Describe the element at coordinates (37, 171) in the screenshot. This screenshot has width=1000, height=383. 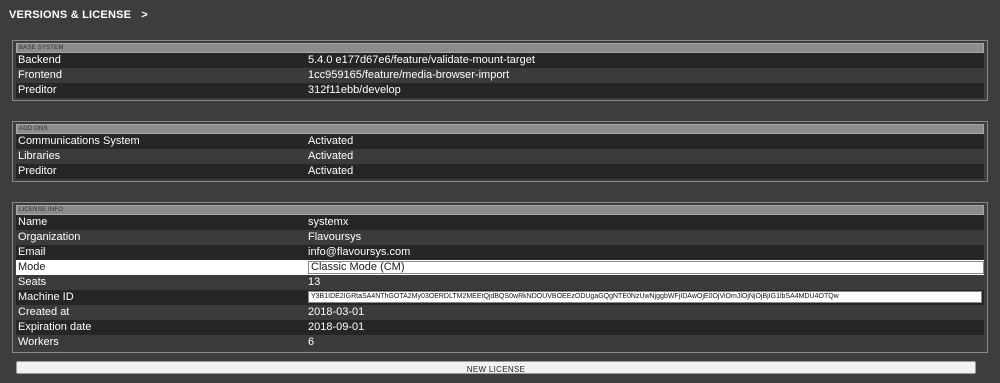
I see `preditor-addon-label: Preditor` at that location.